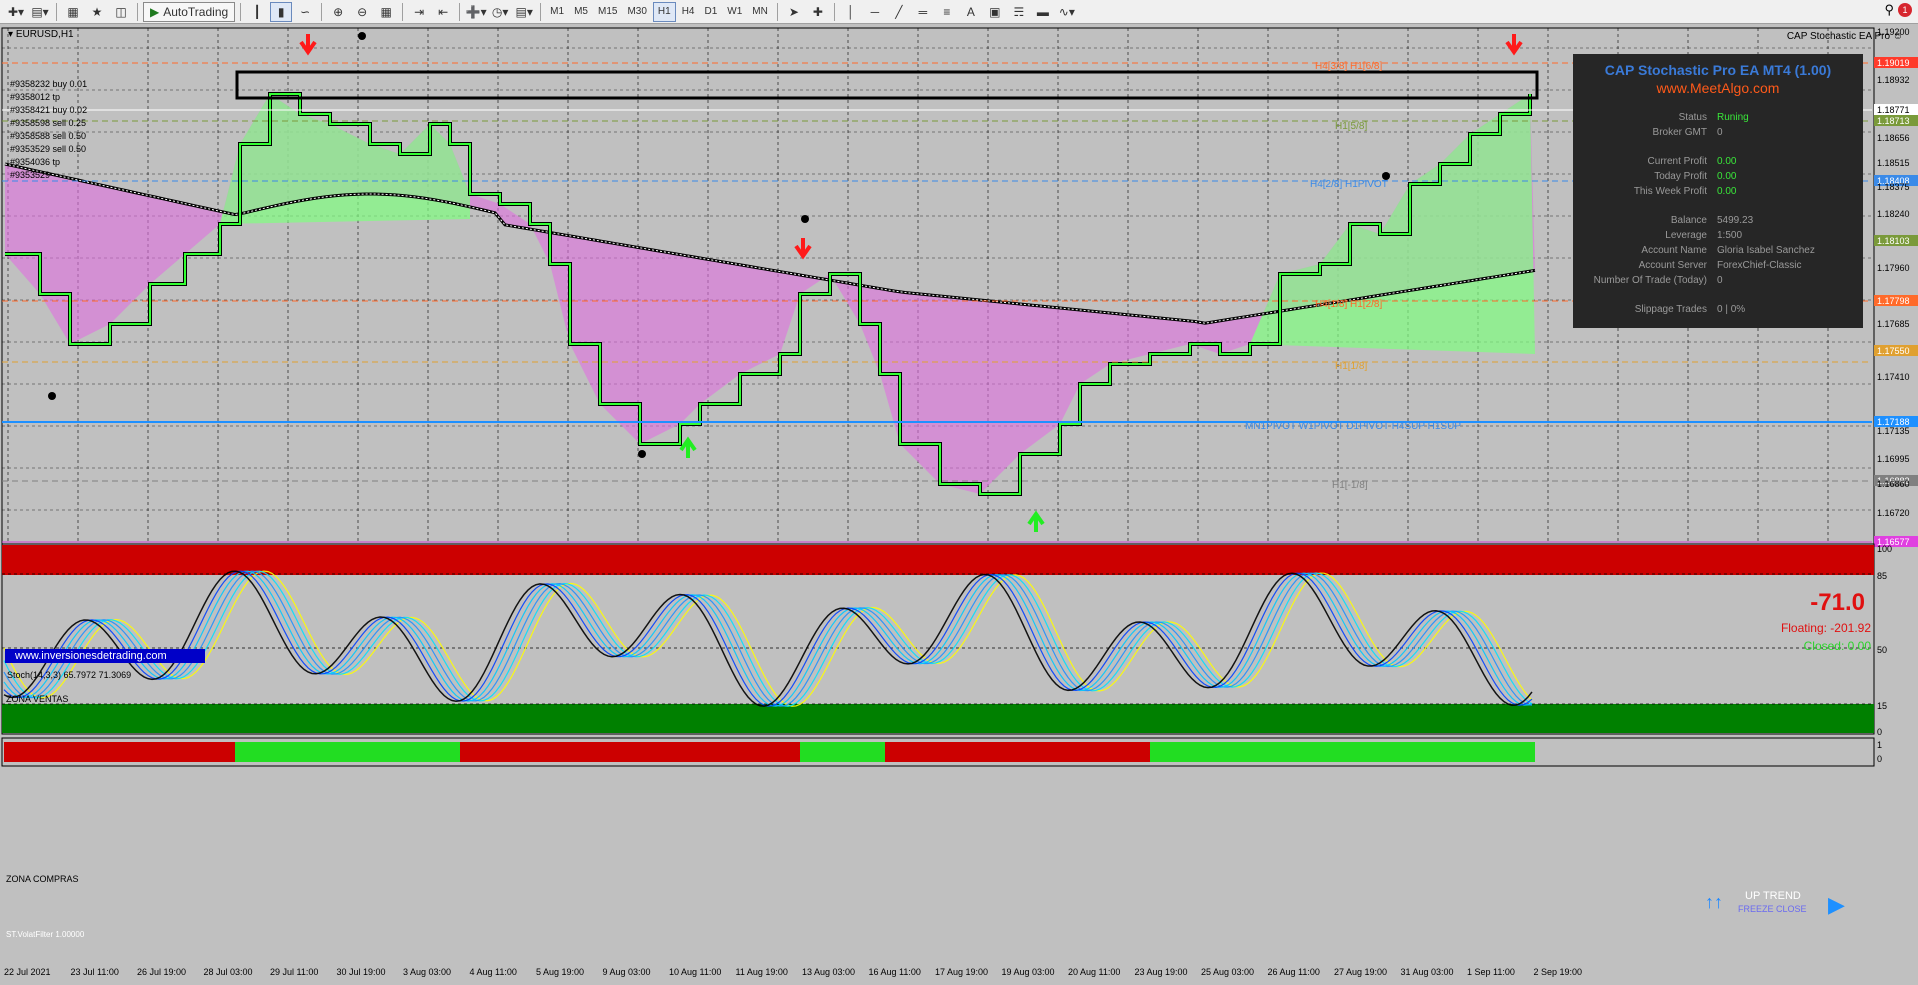  Describe the element at coordinates (1718, 70) in the screenshot. I see `panel-title: CAP Stochastic Pro EA MT4 (1.00)` at that location.